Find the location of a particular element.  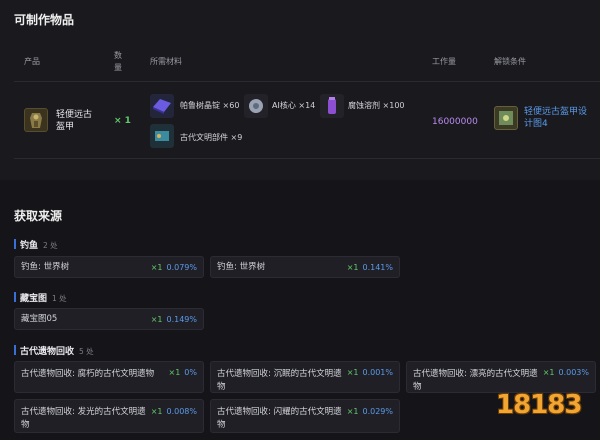

source-item: 钓鱼: 世界树 ×1 0.141% is located at coordinates (305, 267).